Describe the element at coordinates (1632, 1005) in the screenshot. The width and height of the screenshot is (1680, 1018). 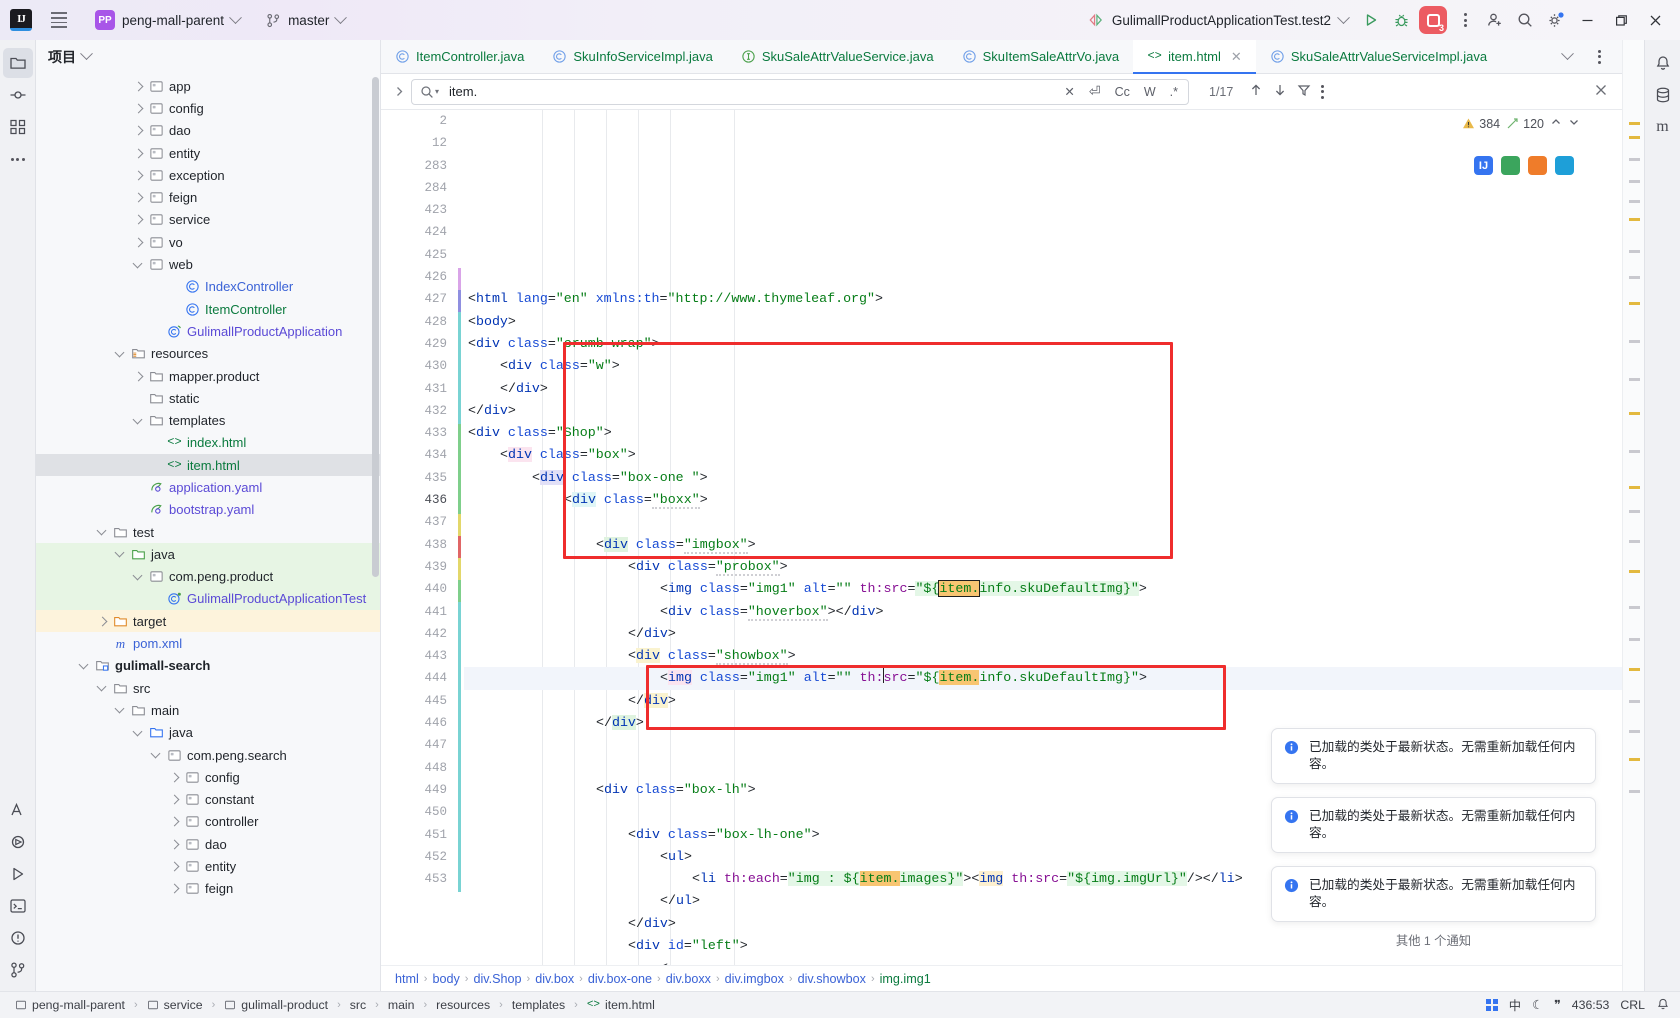
I see `line-separator: CRL` at that location.